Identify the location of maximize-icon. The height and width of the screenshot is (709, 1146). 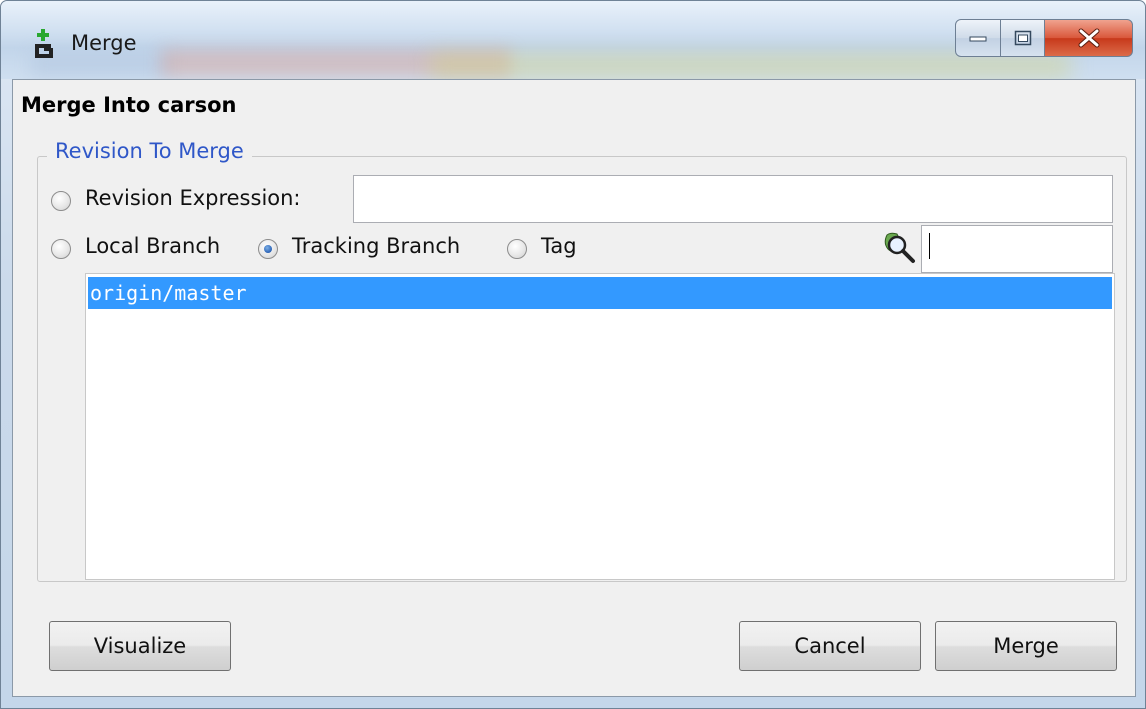
(1022, 38).